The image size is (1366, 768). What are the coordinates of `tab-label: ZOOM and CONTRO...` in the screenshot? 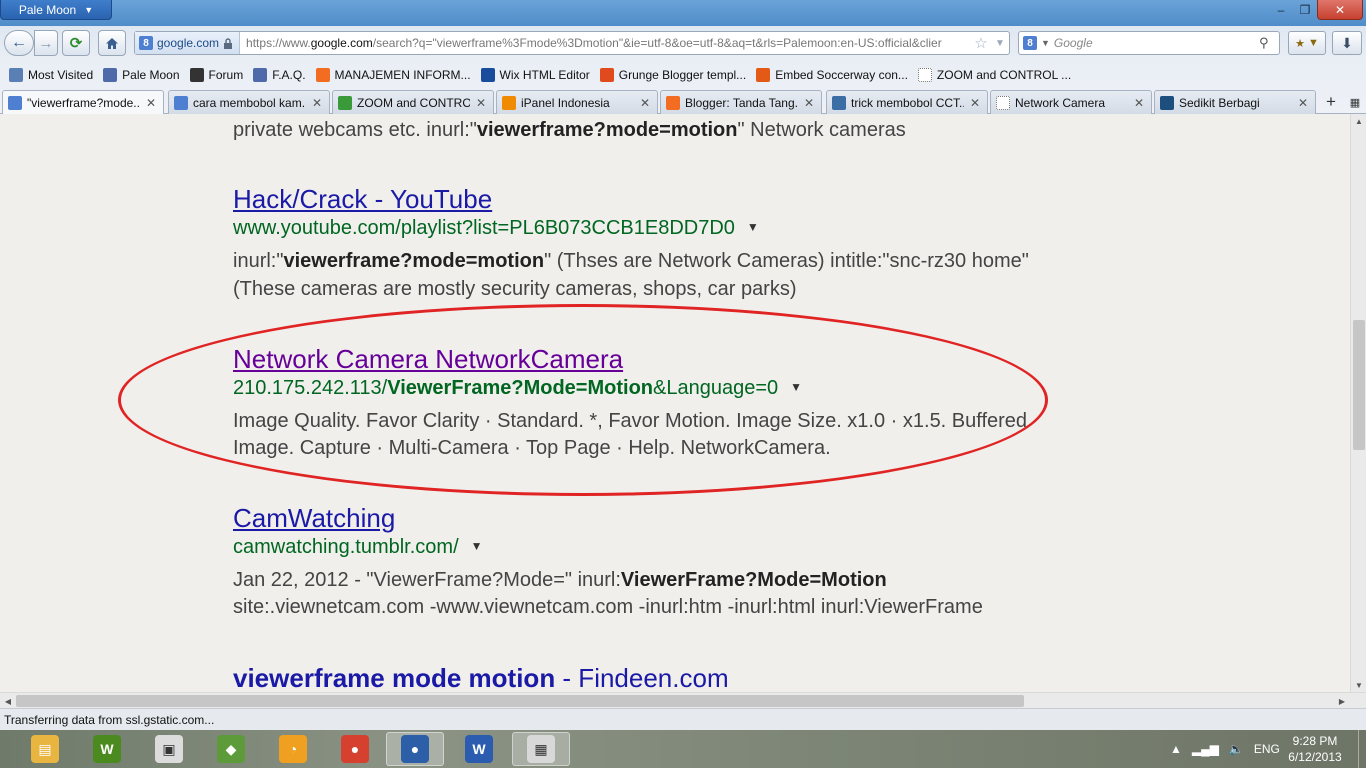 It's located at (413, 102).